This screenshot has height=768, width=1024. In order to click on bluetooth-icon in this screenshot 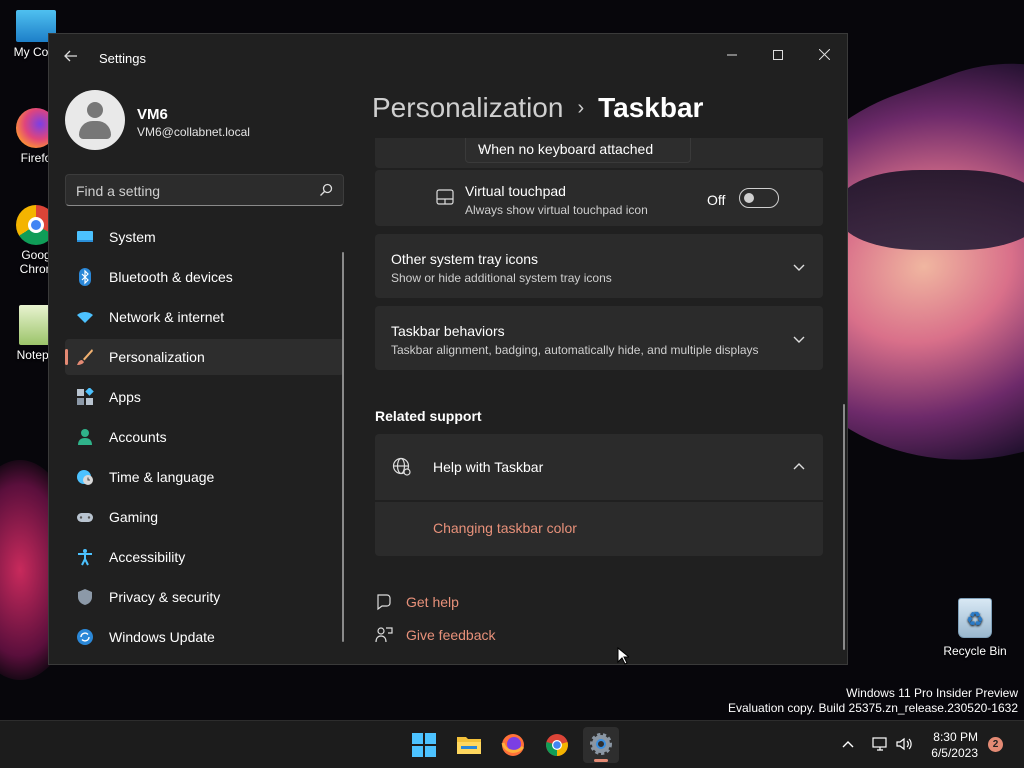, I will do `click(85, 277)`.